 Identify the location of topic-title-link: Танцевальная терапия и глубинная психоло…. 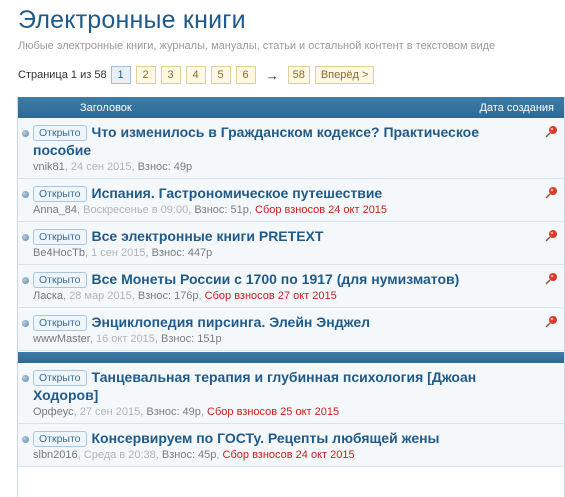
(254, 386).